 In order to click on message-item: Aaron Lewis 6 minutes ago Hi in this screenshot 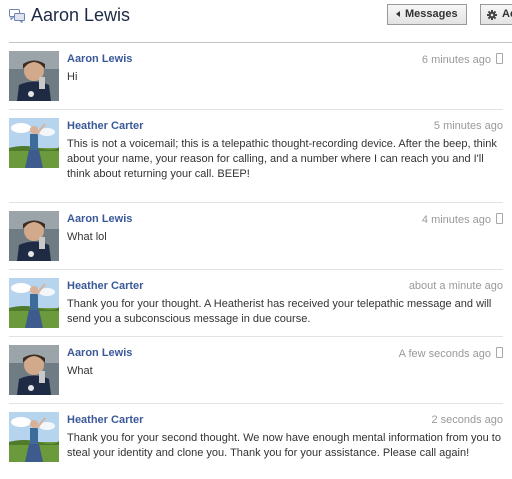, I will do `click(256, 76)`.